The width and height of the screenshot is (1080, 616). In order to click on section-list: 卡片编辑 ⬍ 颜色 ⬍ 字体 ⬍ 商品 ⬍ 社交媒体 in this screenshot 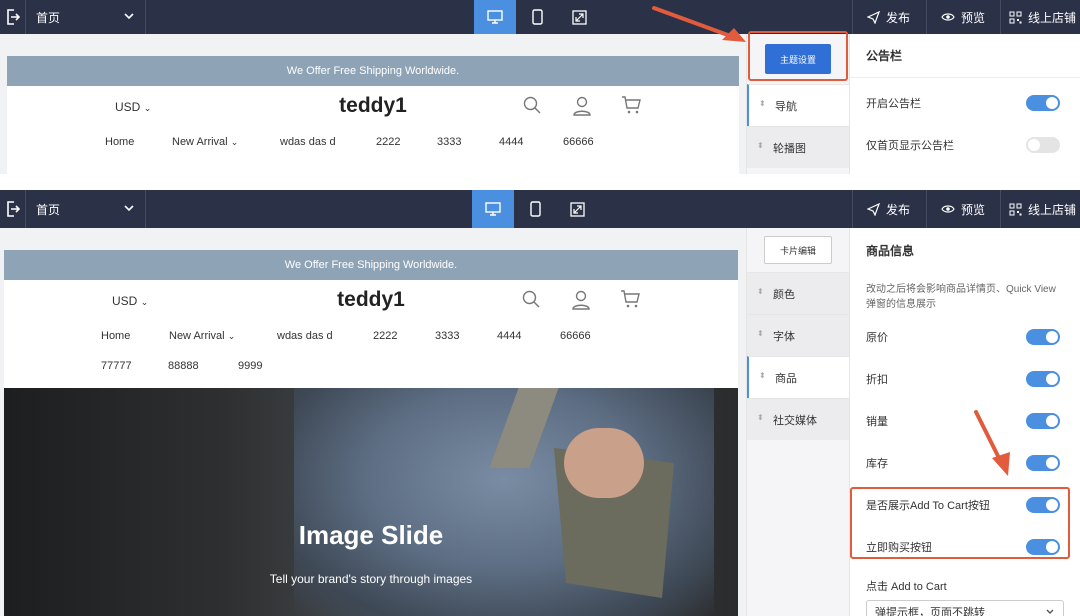, I will do `click(798, 422)`.